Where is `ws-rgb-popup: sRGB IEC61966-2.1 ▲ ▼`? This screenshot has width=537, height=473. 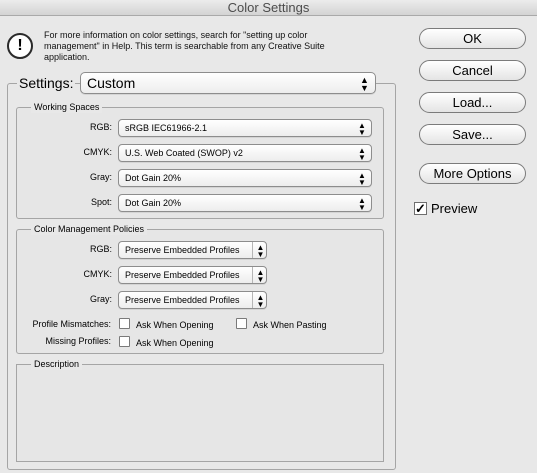 ws-rgb-popup: sRGB IEC61966-2.1 ▲ ▼ is located at coordinates (245, 128).